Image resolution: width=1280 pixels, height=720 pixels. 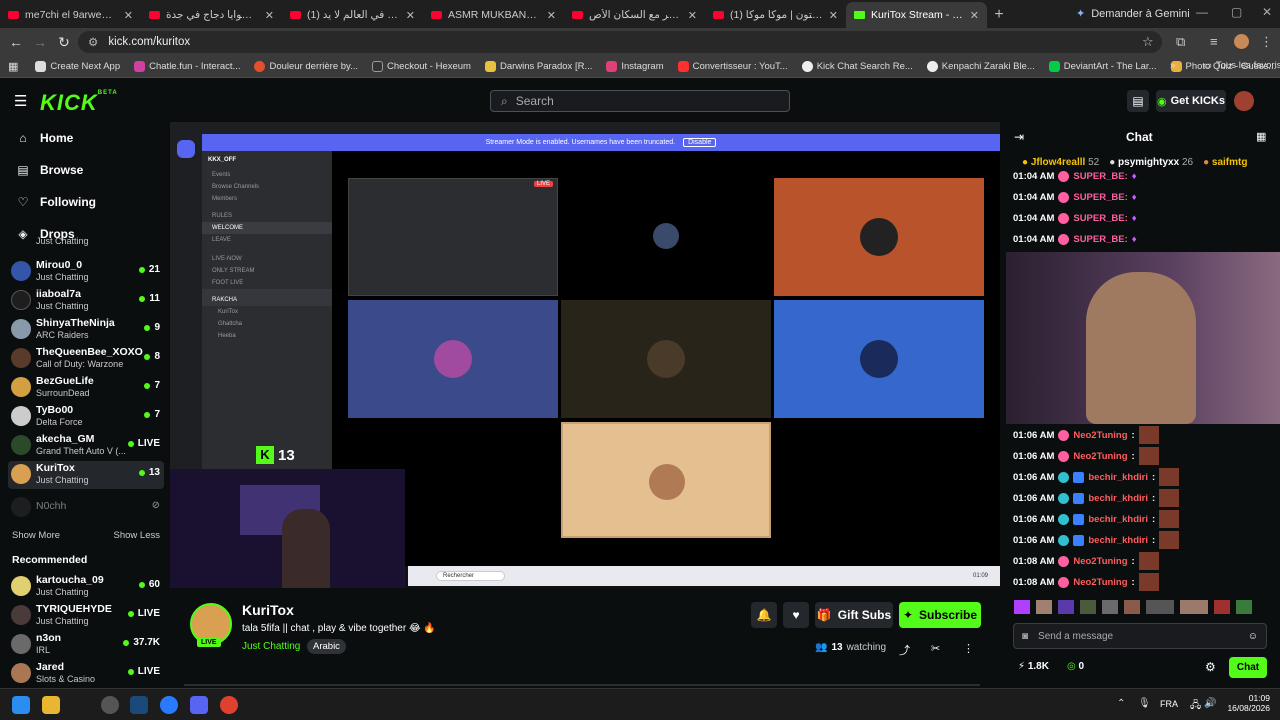 I want to click on user-avatar, so click(x=1244, y=101).